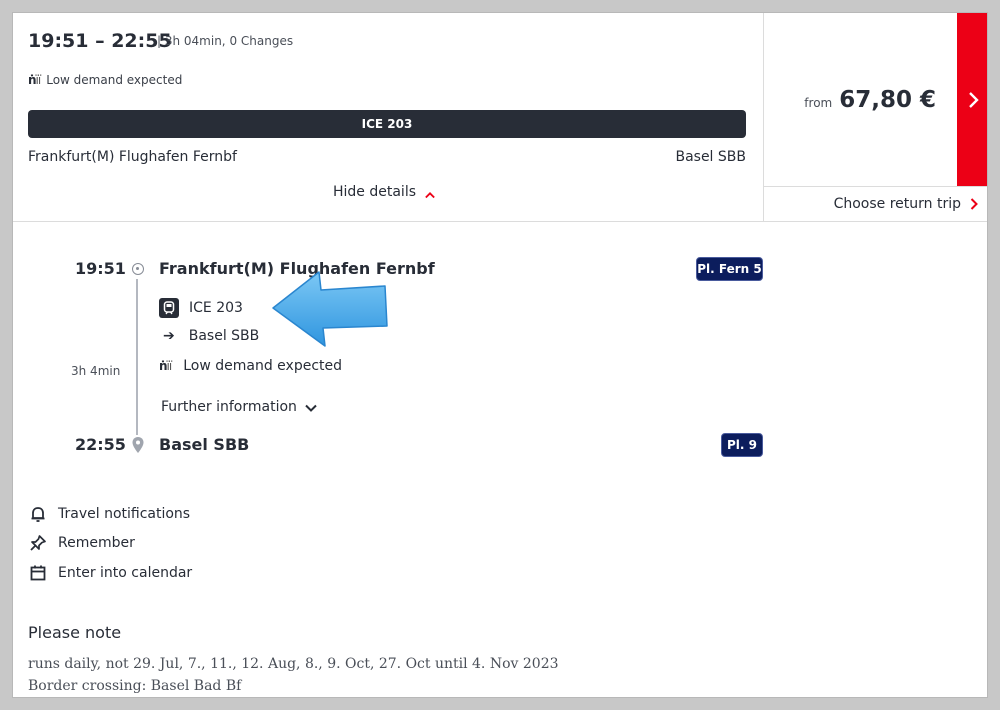  Describe the element at coordinates (125, 573) in the screenshot. I see `enter-into-calendar-label: Enter into calendar` at that location.